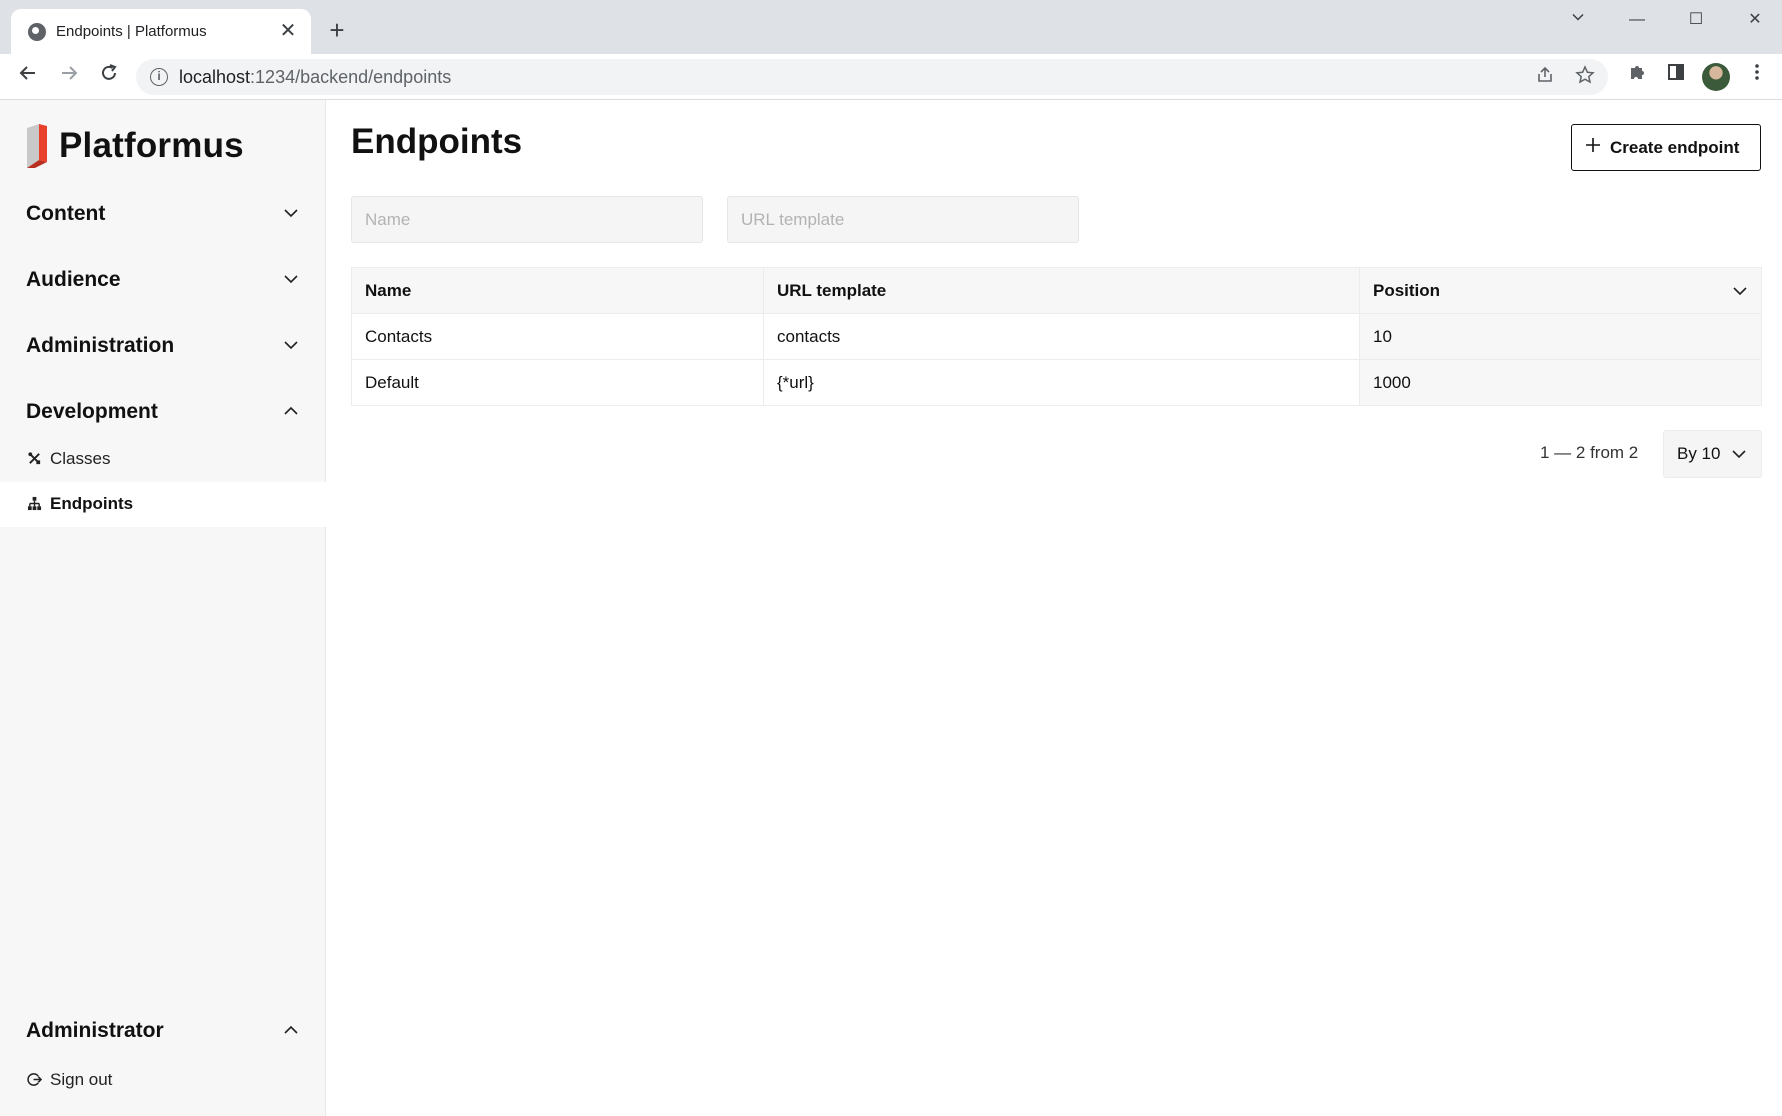  I want to click on cell-name: Contacts, so click(557, 336).